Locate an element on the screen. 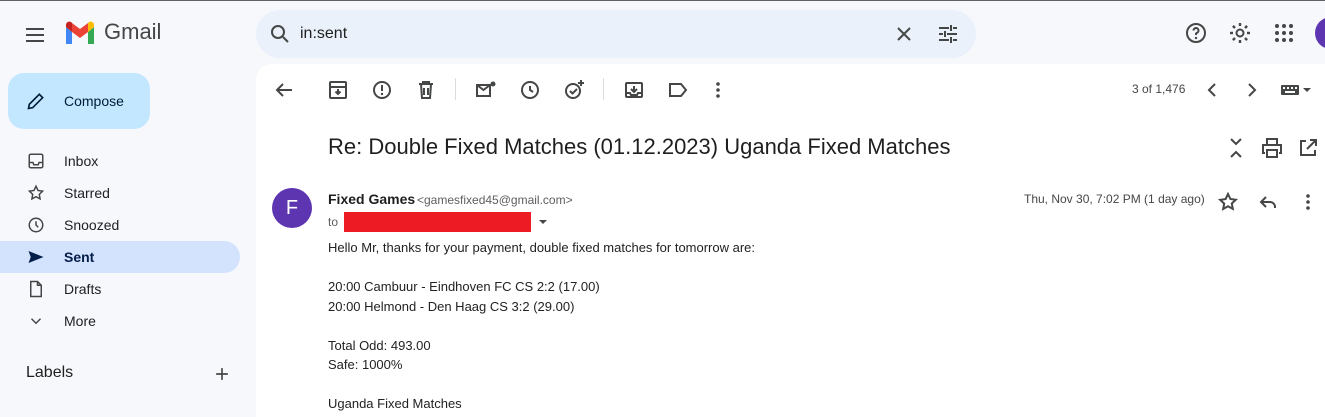 The width and height of the screenshot is (1325, 417). sidebar-item-snoozed: Snoozed is located at coordinates (120, 225).